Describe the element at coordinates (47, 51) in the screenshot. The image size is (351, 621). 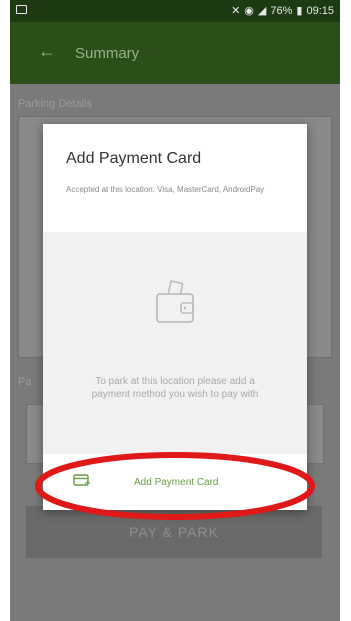
I see `back-arrow-icon: ←` at that location.